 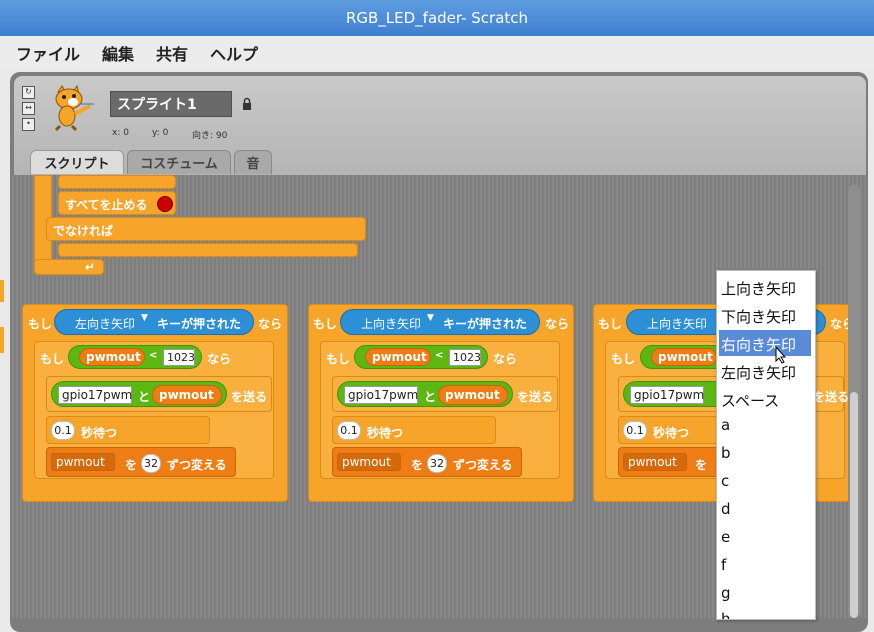 What do you see at coordinates (69, 267) in the screenshot?
I see `if-else-block-bottom: ↵` at bounding box center [69, 267].